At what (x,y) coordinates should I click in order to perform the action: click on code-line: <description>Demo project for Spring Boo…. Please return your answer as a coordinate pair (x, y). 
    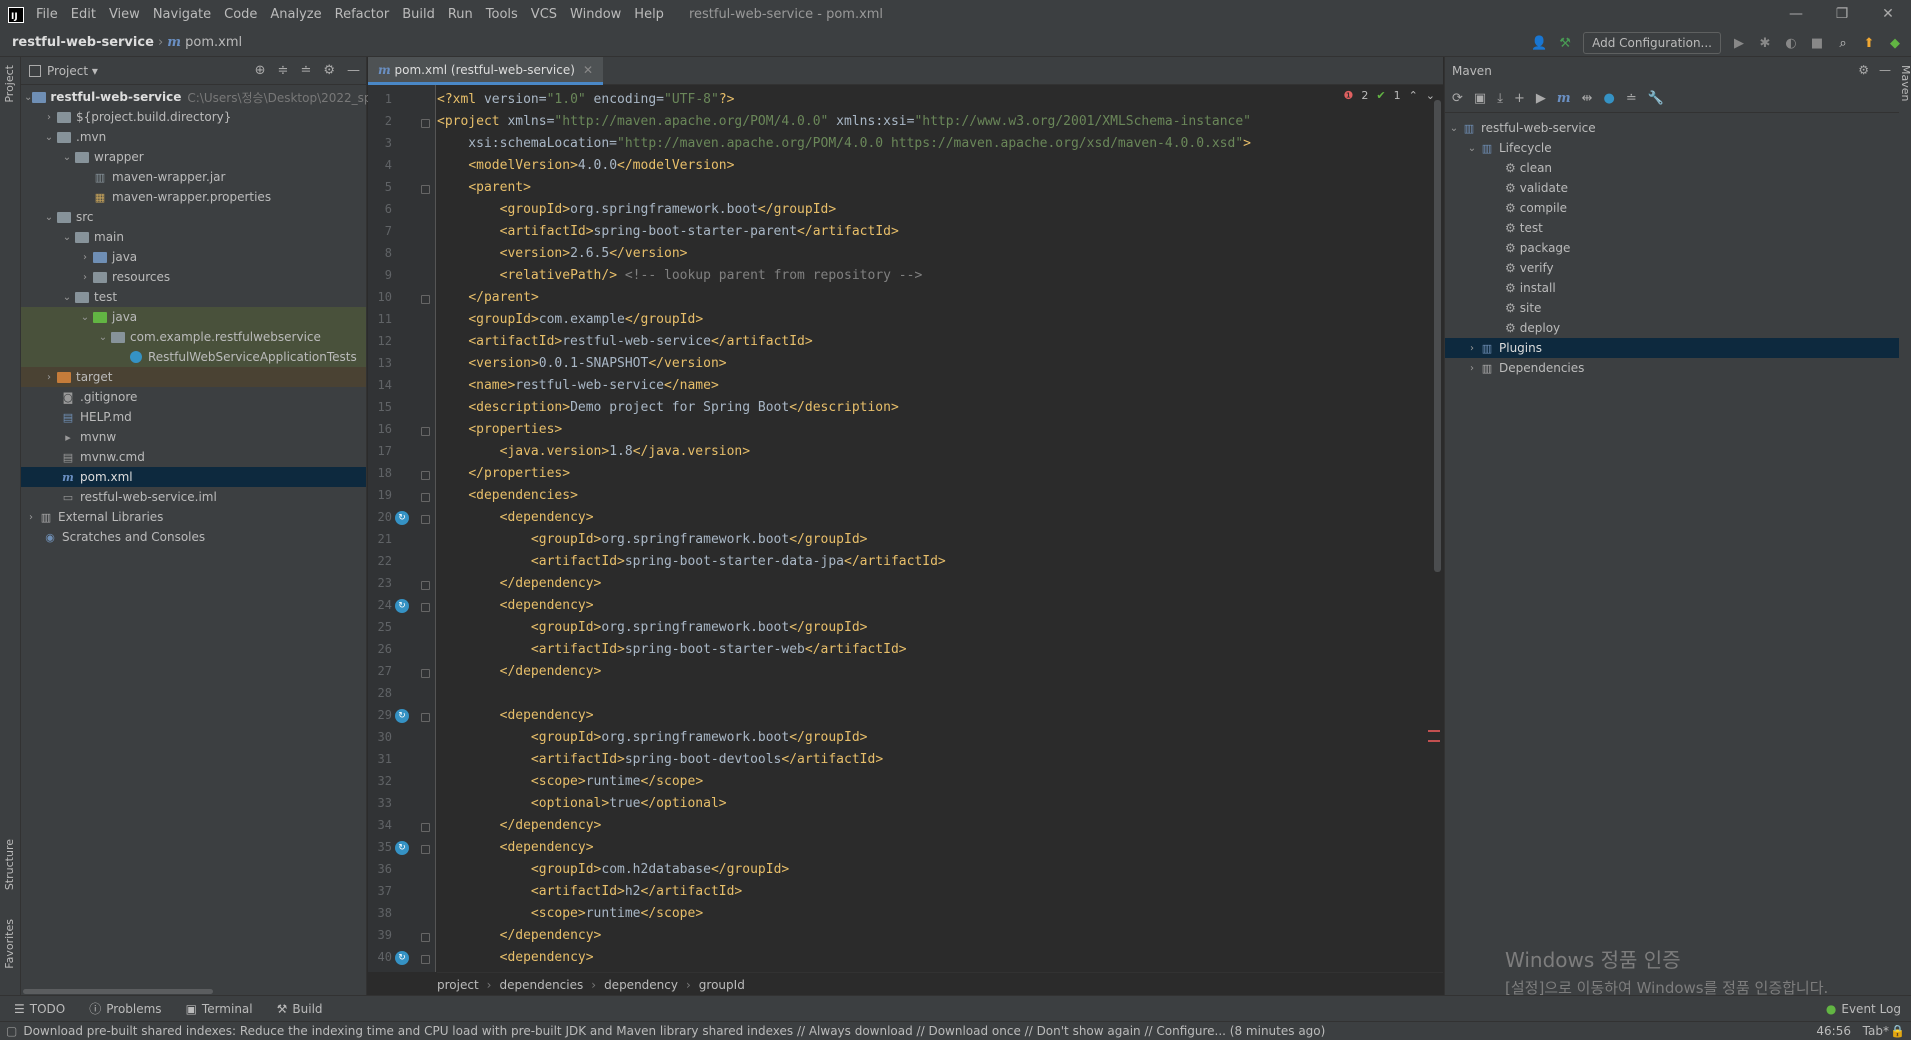
    Looking at the image, I should click on (667, 408).